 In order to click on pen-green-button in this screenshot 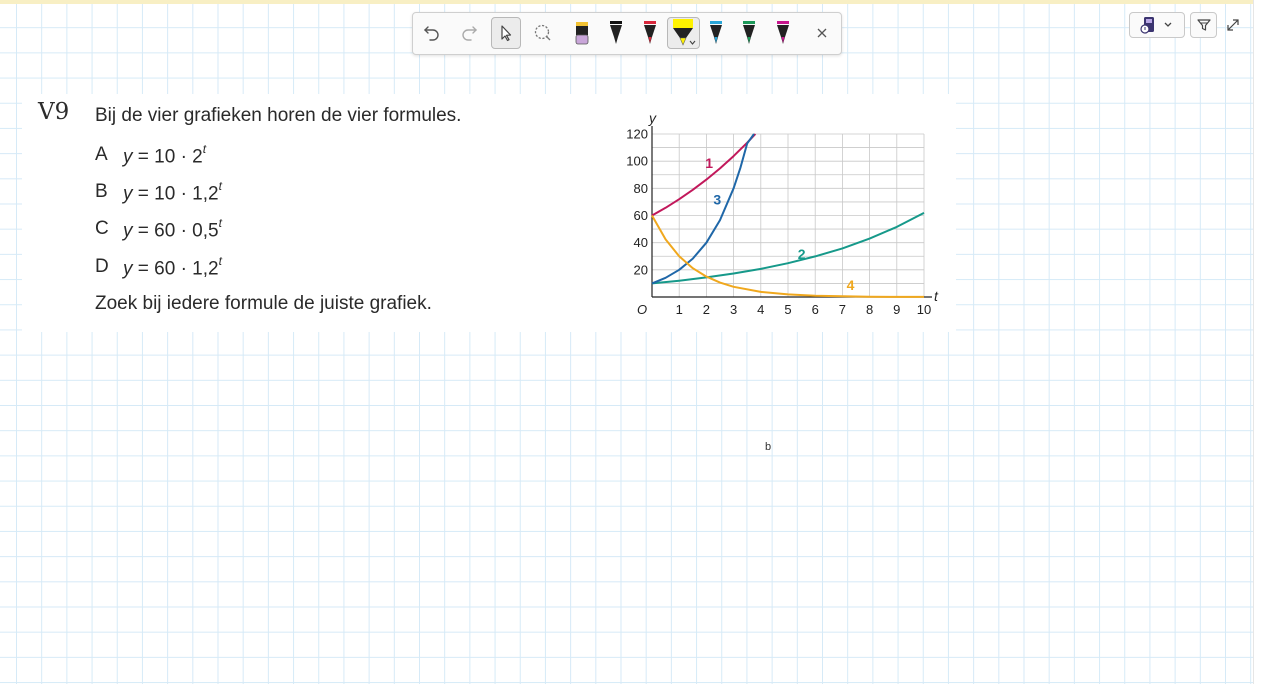, I will do `click(749, 33)`.